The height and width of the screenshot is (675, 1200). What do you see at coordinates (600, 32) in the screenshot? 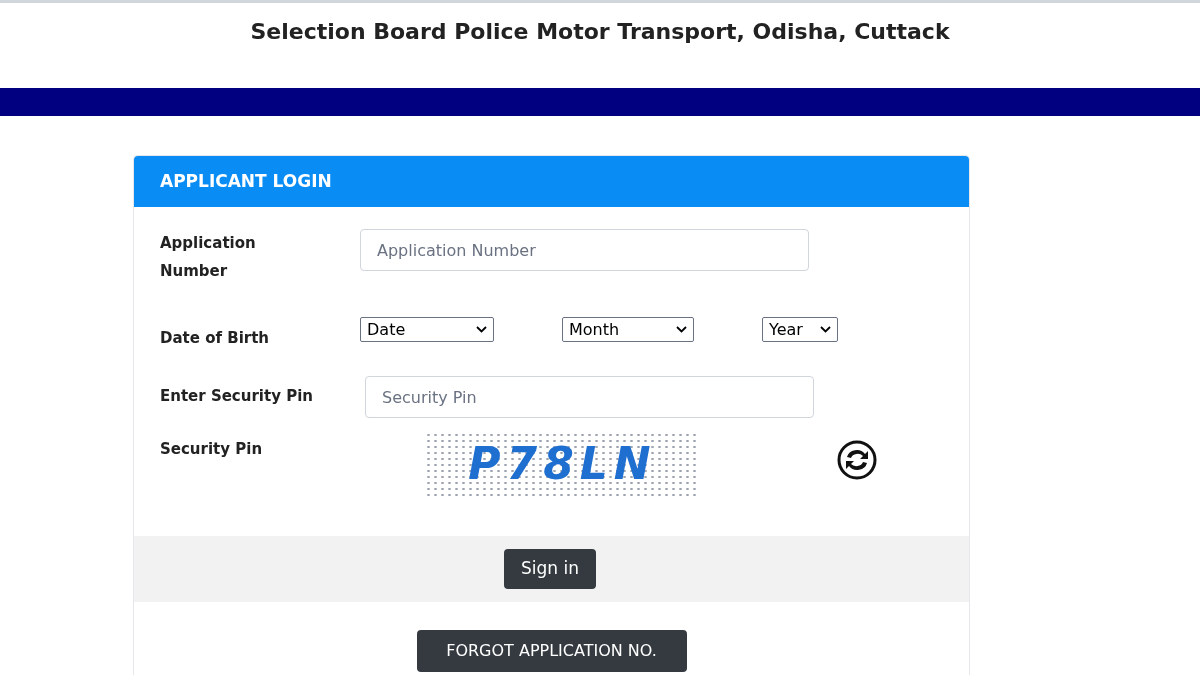
I see `site-title: Selection Board Police Motor Transport, Odisha, Cuttack` at bounding box center [600, 32].